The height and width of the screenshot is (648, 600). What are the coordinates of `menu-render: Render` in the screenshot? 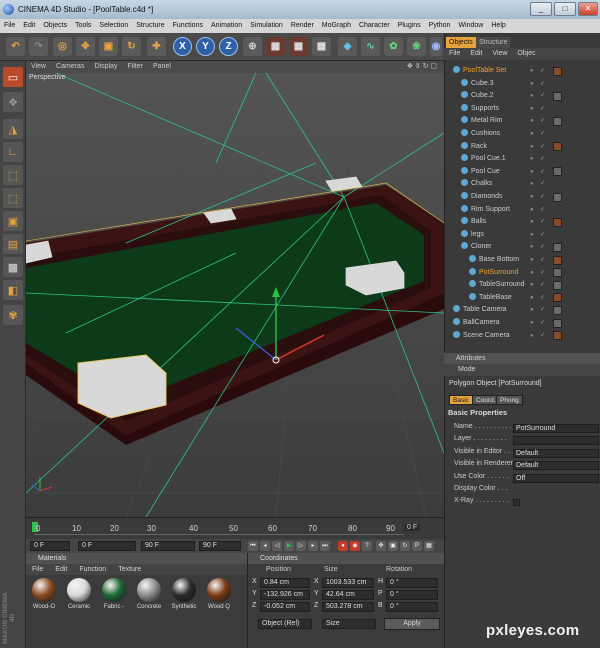 It's located at (302, 26).